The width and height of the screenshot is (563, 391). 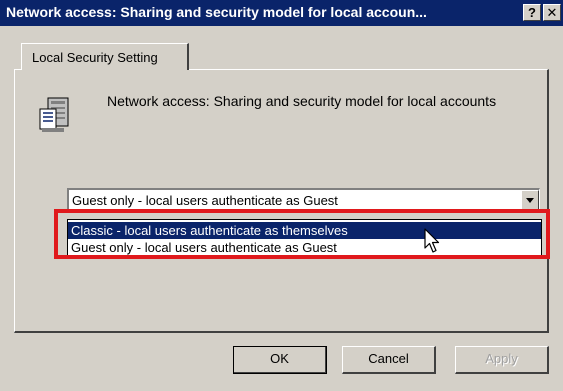 What do you see at coordinates (389, 360) in the screenshot?
I see `cancel-button: Cancel` at bounding box center [389, 360].